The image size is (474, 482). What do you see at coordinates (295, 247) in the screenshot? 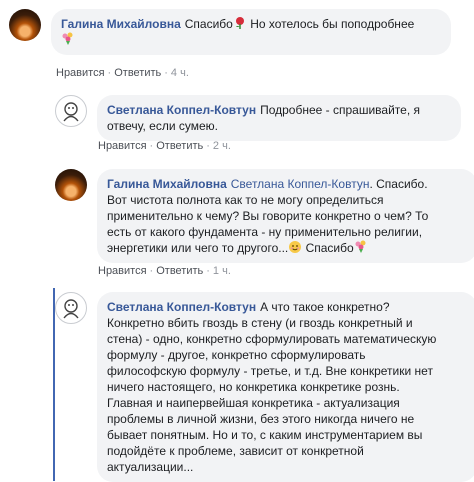
I see `smile-emoji-icon` at bounding box center [295, 247].